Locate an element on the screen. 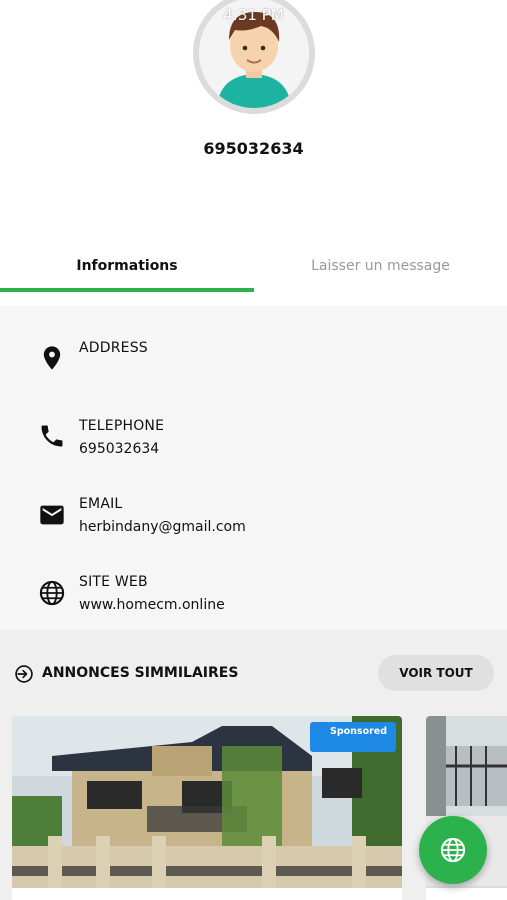  address-label: ADDRESS is located at coordinates (113, 348).